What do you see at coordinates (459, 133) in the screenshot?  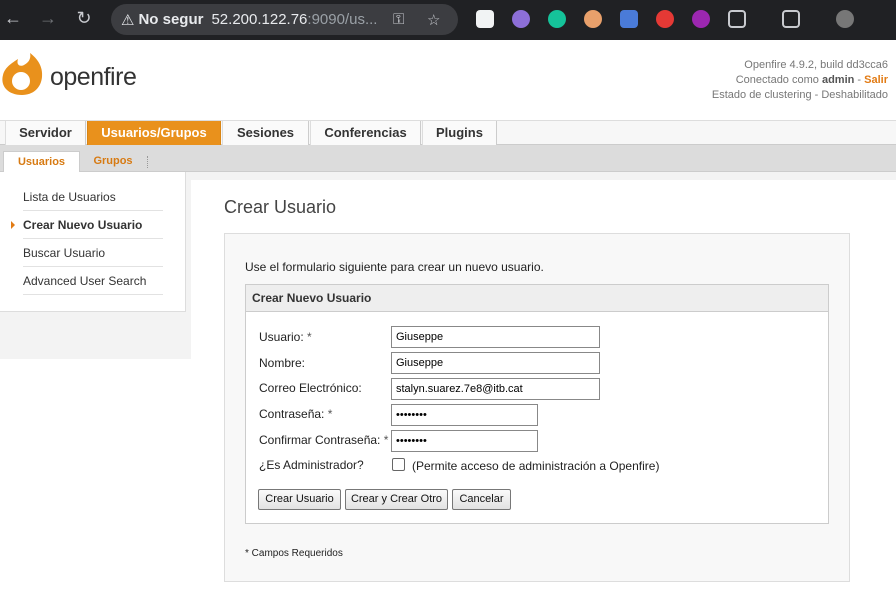 I see `tab-plugins: Plugins` at bounding box center [459, 133].